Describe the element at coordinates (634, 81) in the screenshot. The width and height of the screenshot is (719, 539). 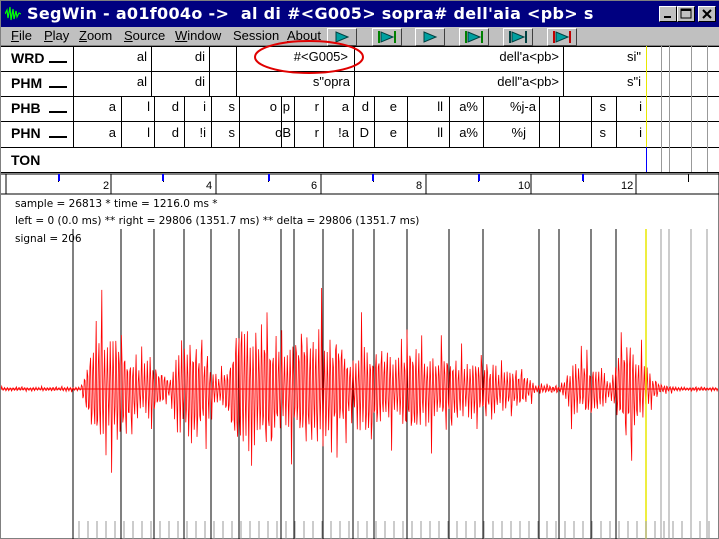
I see `phm-segment: s"i` at that location.